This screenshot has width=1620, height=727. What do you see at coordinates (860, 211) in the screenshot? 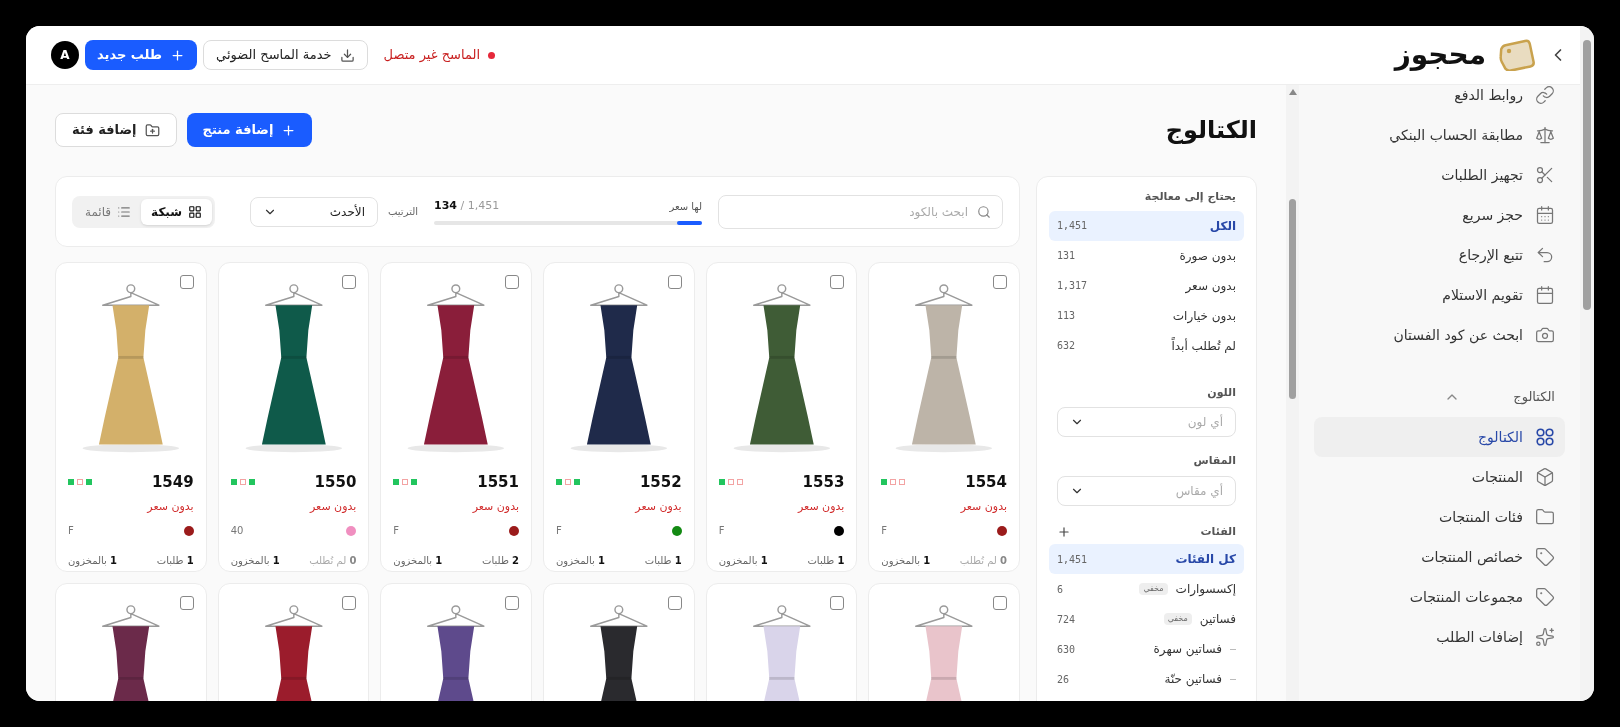
I see `search-field: ابحث بالكود` at bounding box center [860, 211].